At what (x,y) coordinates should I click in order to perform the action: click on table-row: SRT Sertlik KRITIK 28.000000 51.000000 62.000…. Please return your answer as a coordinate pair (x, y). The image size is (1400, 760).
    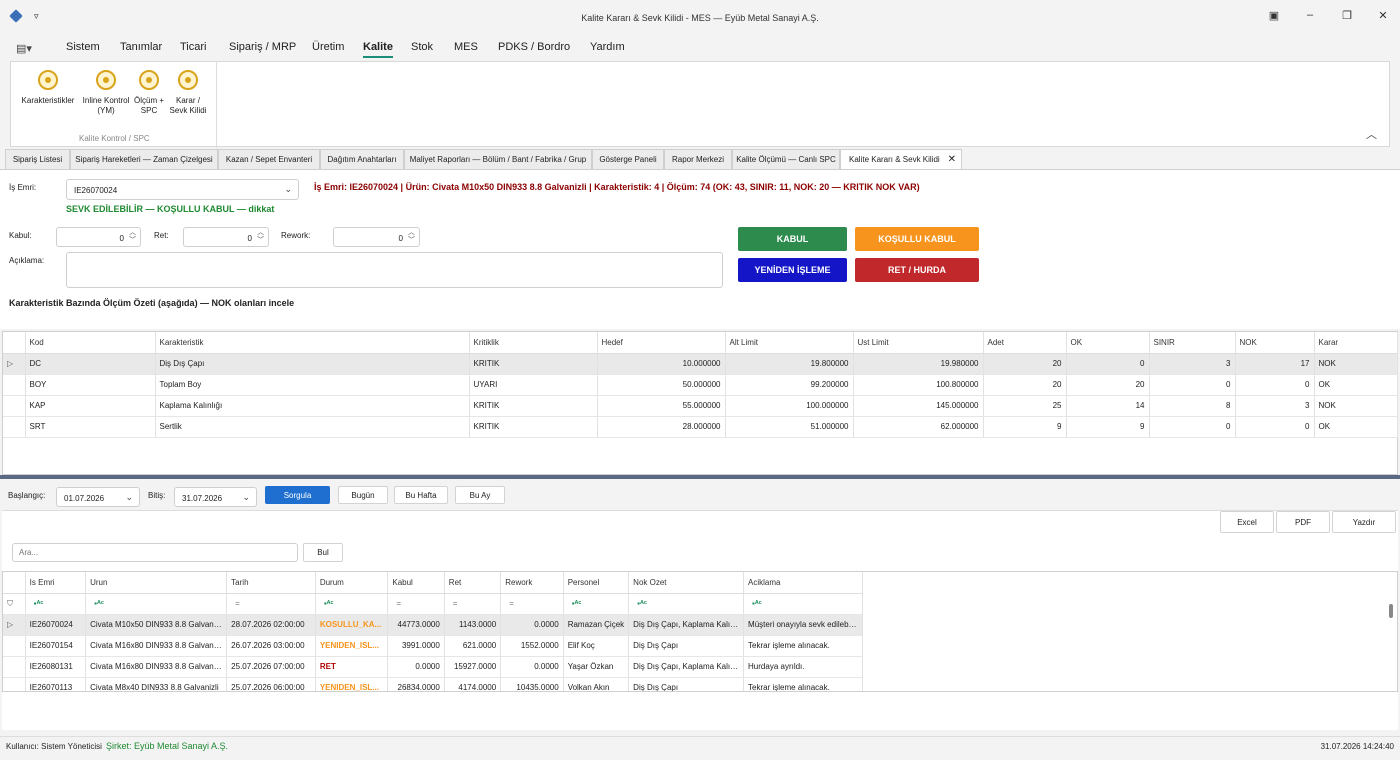
    Looking at the image, I should click on (700, 427).